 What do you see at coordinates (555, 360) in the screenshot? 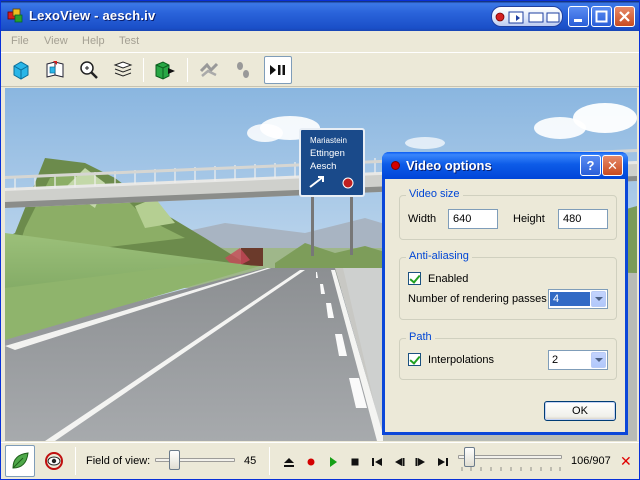
I see `interpolations-value: 2` at bounding box center [555, 360].